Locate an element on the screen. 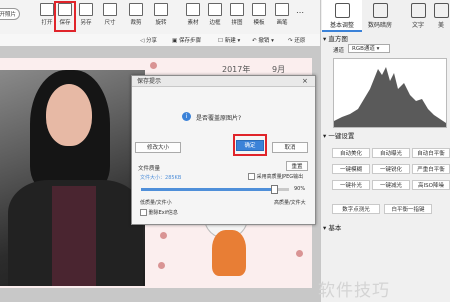 The height and width of the screenshot is (302, 450). spot-metering-button: 数字点测光 is located at coordinates (356, 209).